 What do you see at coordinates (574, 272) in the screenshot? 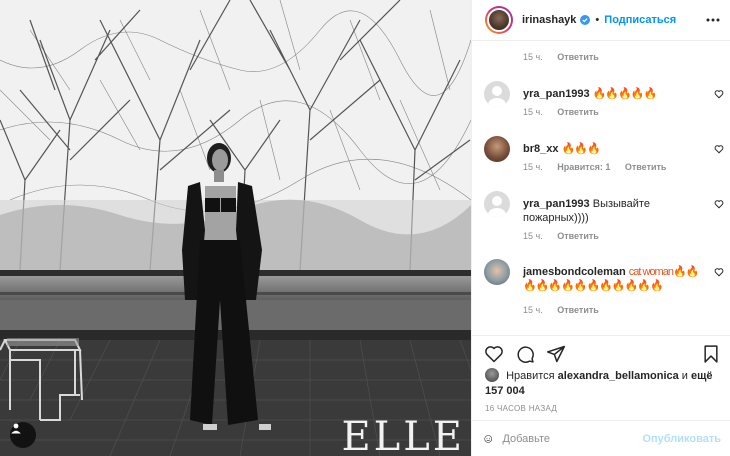
I see `comment-username: jamesbondcoleman` at bounding box center [574, 272].